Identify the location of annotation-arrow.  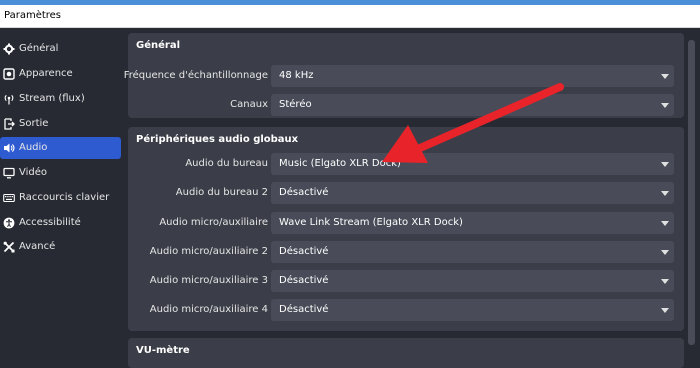
(473, 123).